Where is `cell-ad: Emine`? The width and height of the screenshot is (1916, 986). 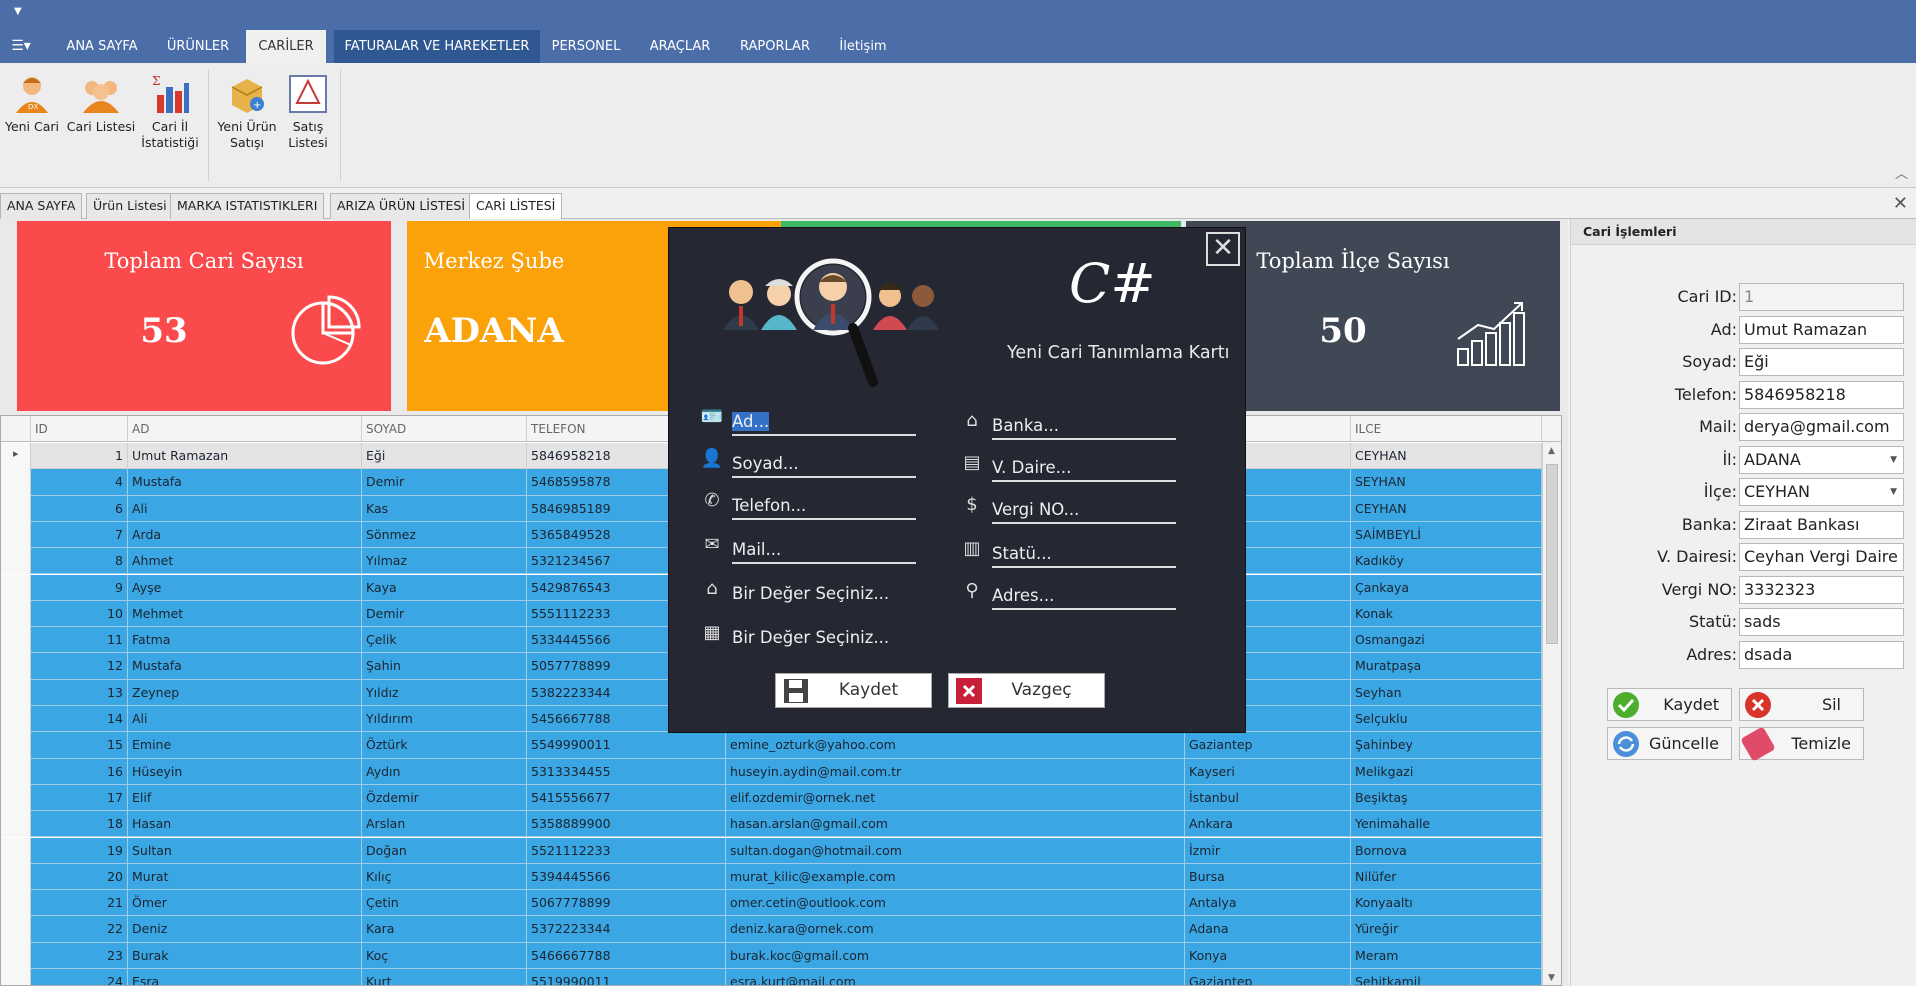
cell-ad: Emine is located at coordinates (245, 745).